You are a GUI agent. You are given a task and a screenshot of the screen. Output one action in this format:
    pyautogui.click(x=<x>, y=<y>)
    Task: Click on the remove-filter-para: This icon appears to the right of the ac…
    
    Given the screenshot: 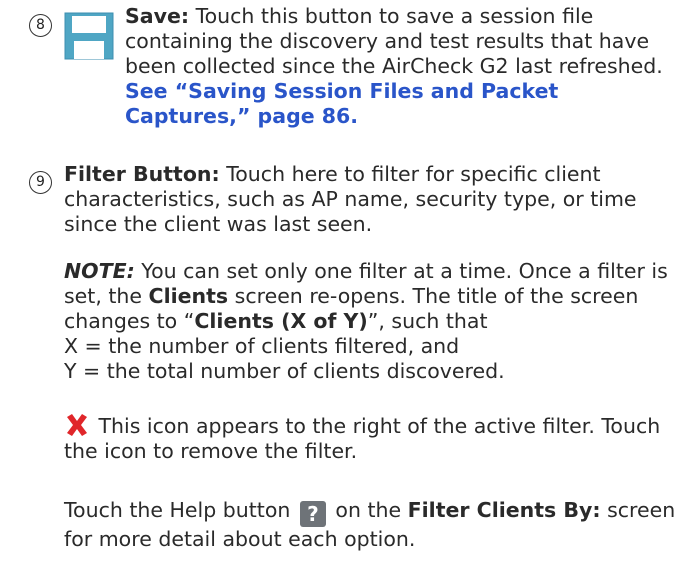 What is the action you would take?
    pyautogui.click(x=376, y=438)
    